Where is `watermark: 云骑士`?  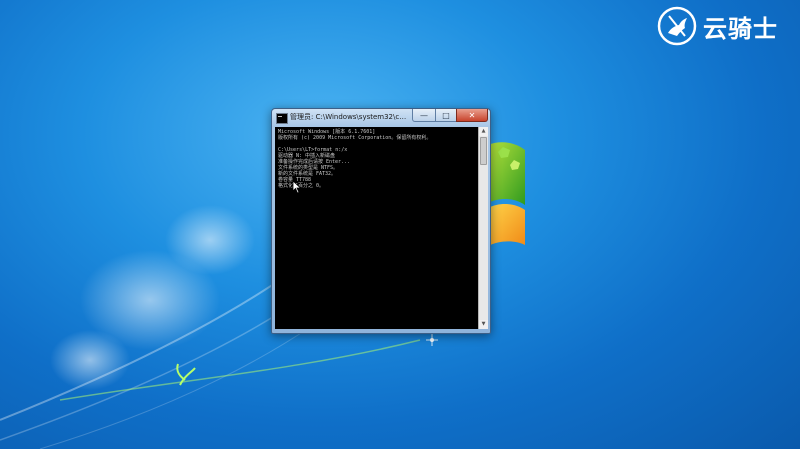 watermark: 云骑士 is located at coordinates (717, 26).